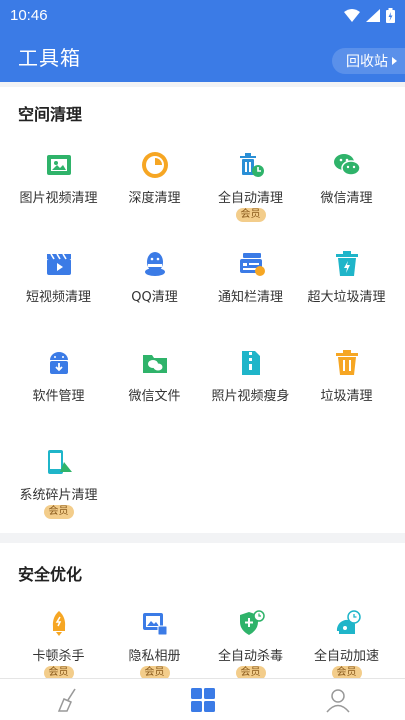  I want to click on tile-label: 微信清理, so click(346, 198).